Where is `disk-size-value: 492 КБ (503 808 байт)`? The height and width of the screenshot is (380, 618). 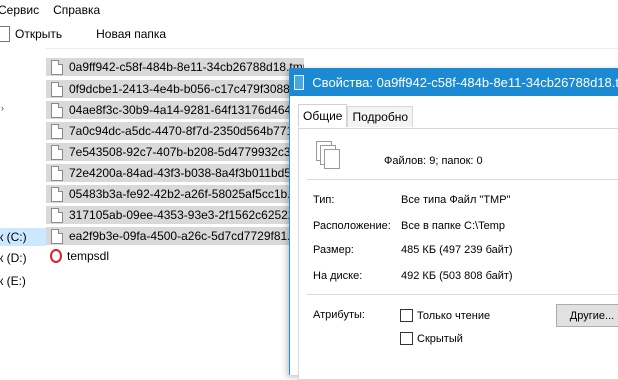
disk-size-value: 492 КБ (503 808 байт) is located at coordinates (457, 276).